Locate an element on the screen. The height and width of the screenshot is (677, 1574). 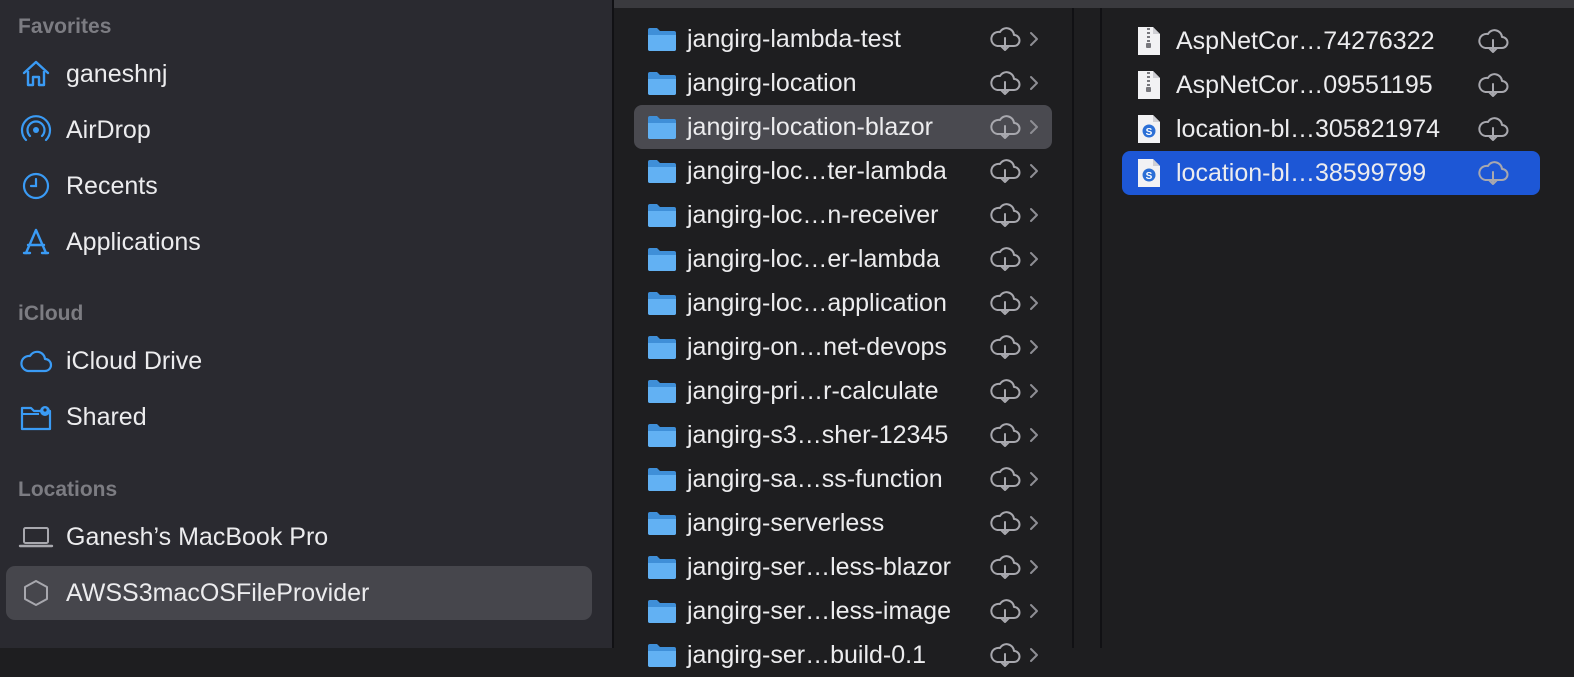
folder-row: jangirg-loc…n-receiver is located at coordinates (843, 215).